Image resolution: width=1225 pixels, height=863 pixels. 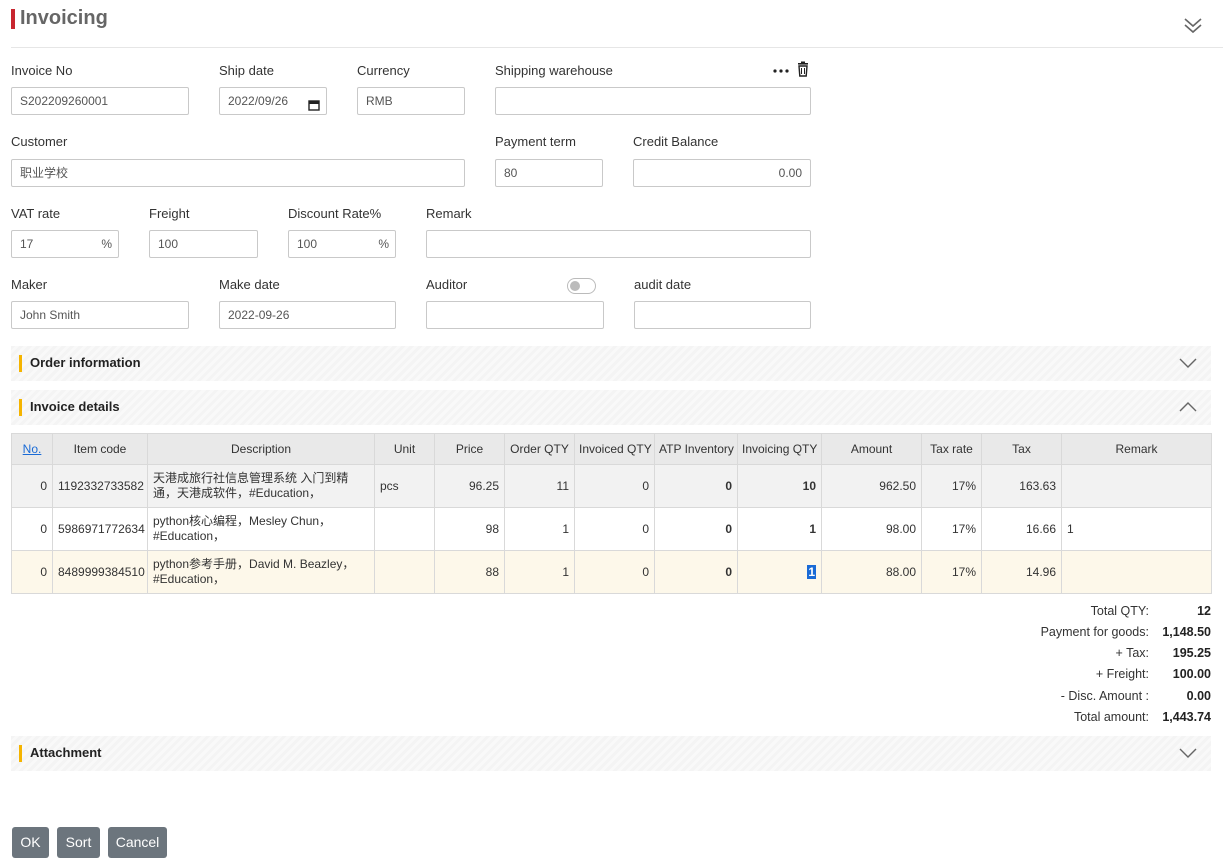 I want to click on cell-invoicing-qty: 1, so click(x=779, y=529).